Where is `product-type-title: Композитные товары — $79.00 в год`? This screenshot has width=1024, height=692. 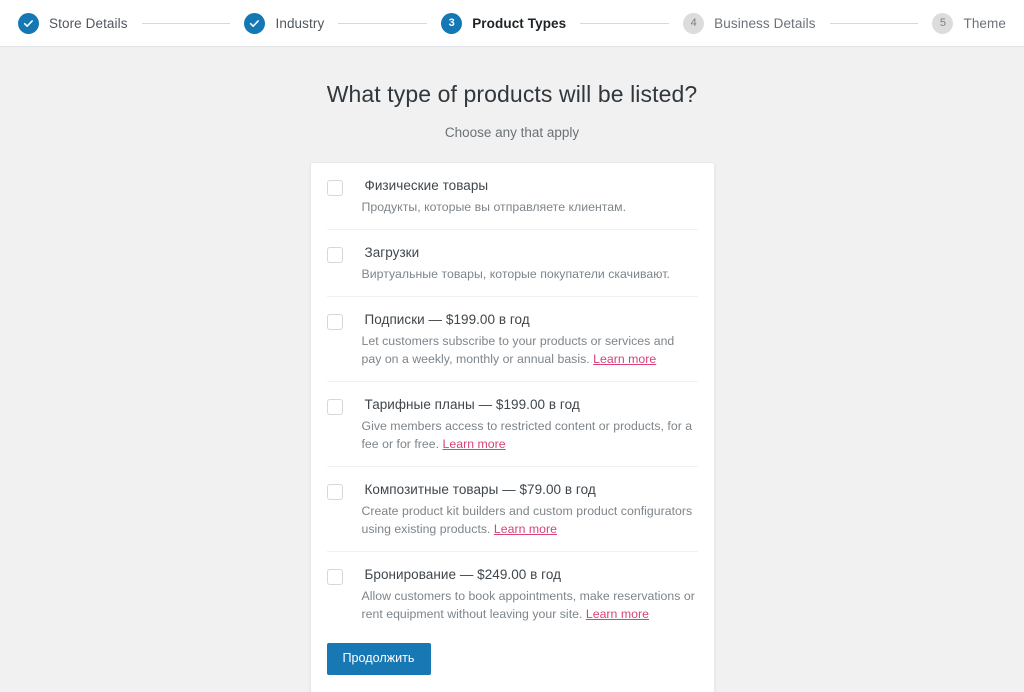
product-type-title: Композитные товары — $79.00 в год is located at coordinates (480, 489).